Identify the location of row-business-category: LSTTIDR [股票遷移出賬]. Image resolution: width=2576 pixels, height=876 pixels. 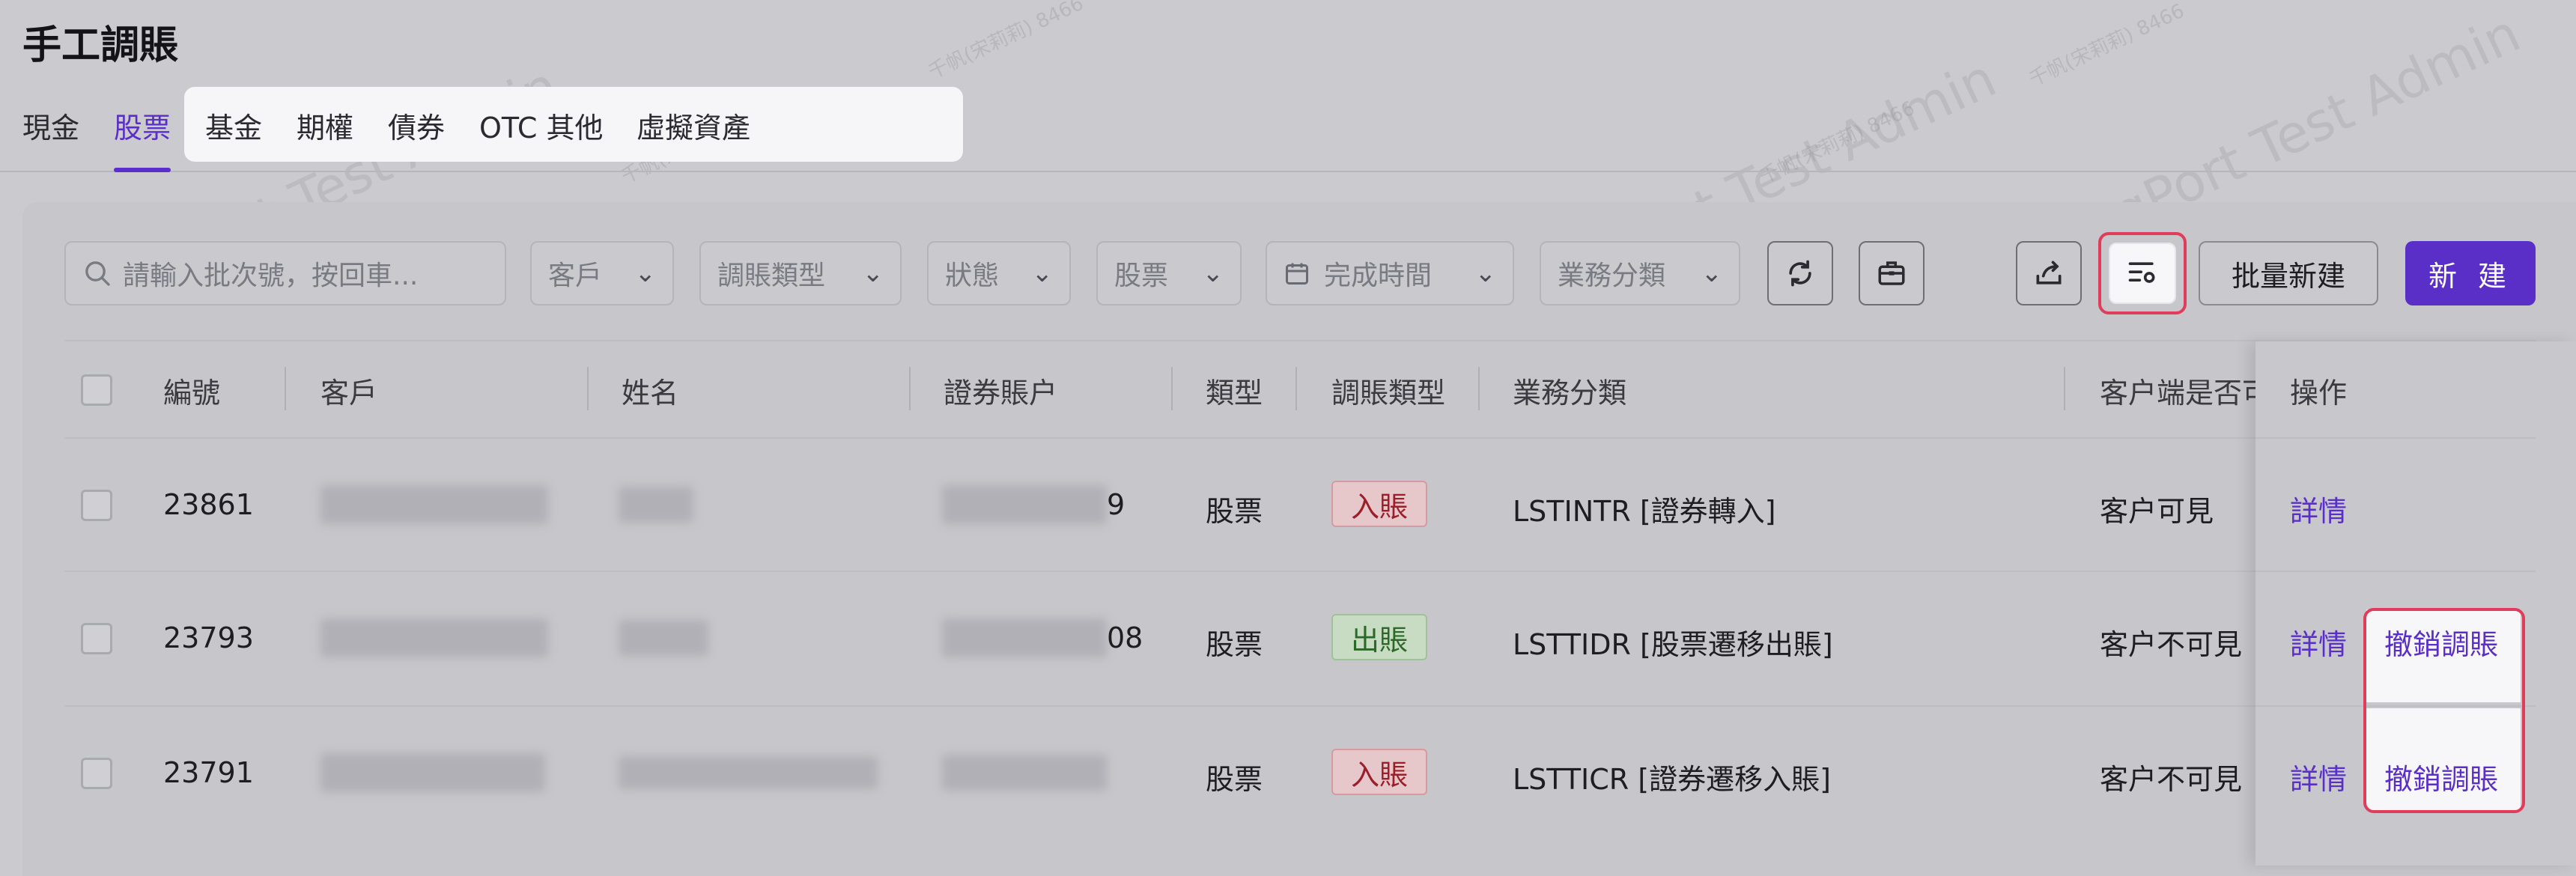
(1673, 644).